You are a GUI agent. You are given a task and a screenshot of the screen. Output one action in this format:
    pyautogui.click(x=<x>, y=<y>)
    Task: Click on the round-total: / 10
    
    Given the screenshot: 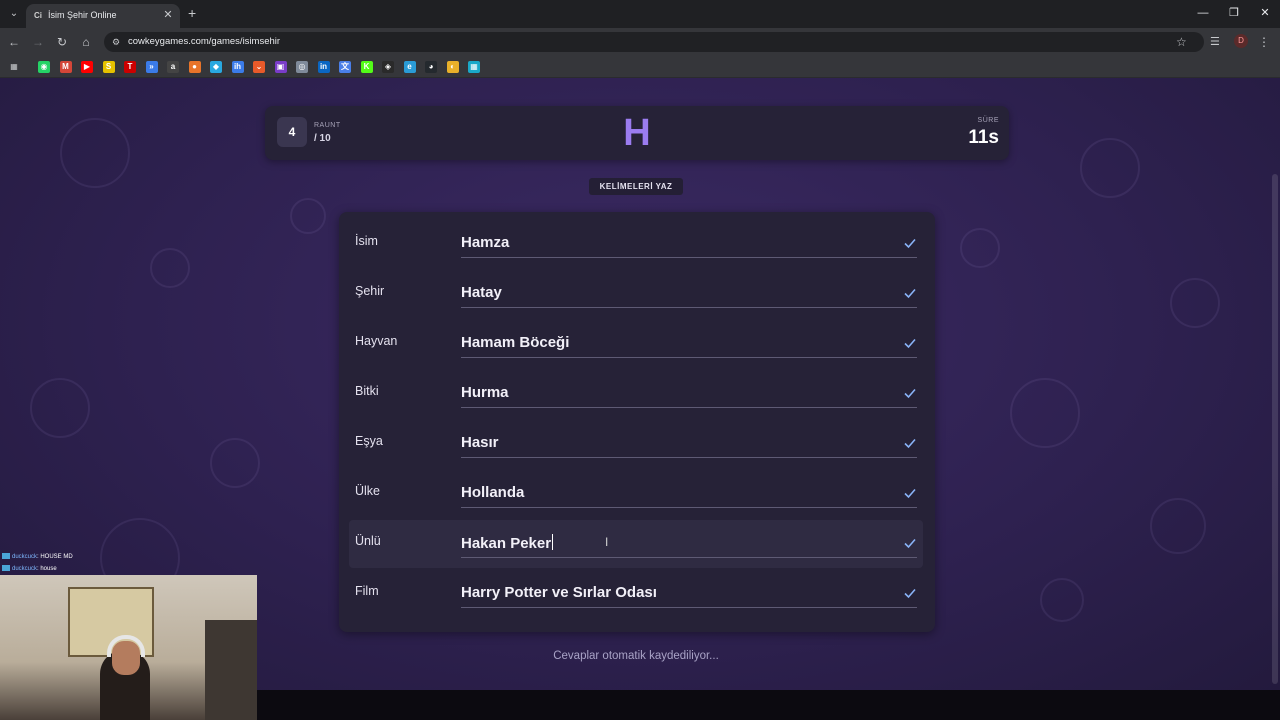 What is the action you would take?
    pyautogui.click(x=322, y=138)
    